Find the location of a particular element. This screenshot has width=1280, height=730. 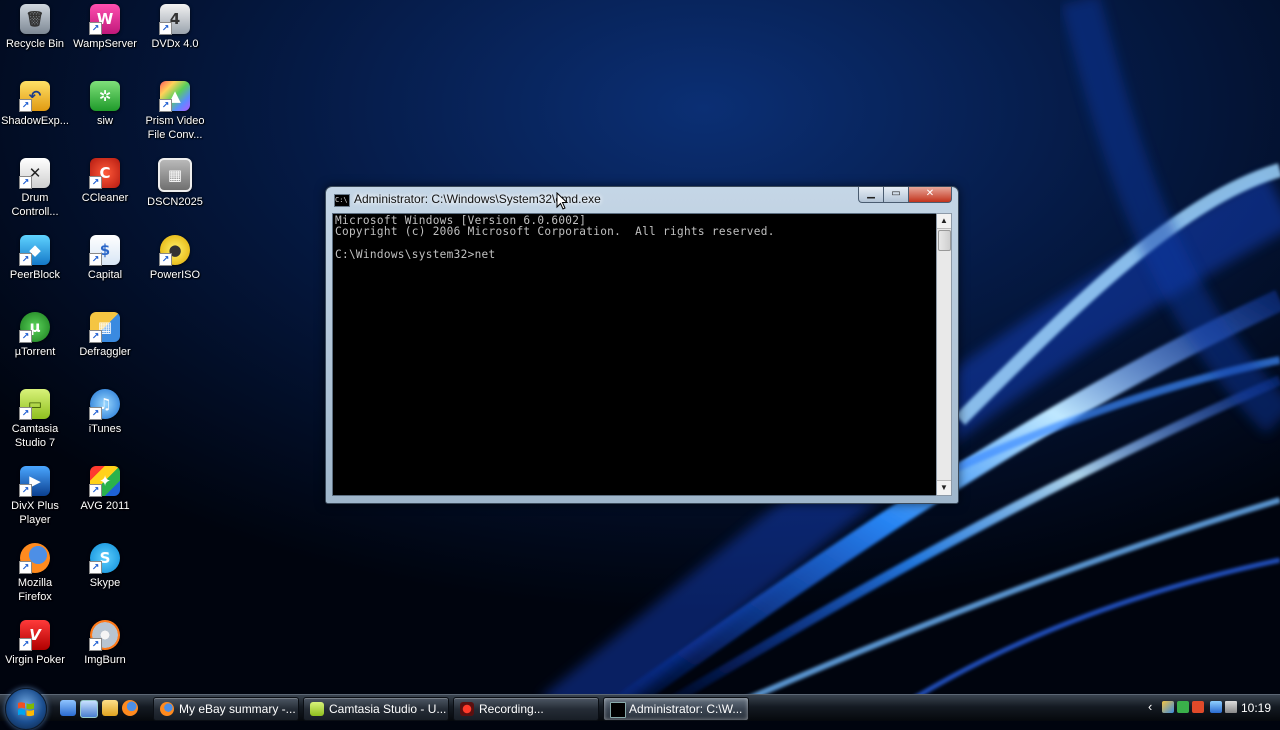

windows-logo-icon is located at coordinates (26, 709).